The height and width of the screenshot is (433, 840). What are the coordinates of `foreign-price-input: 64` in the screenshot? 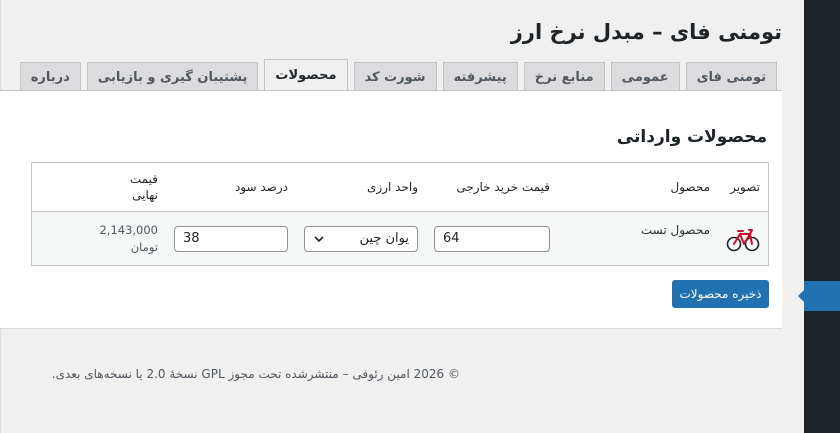 It's located at (492, 238).